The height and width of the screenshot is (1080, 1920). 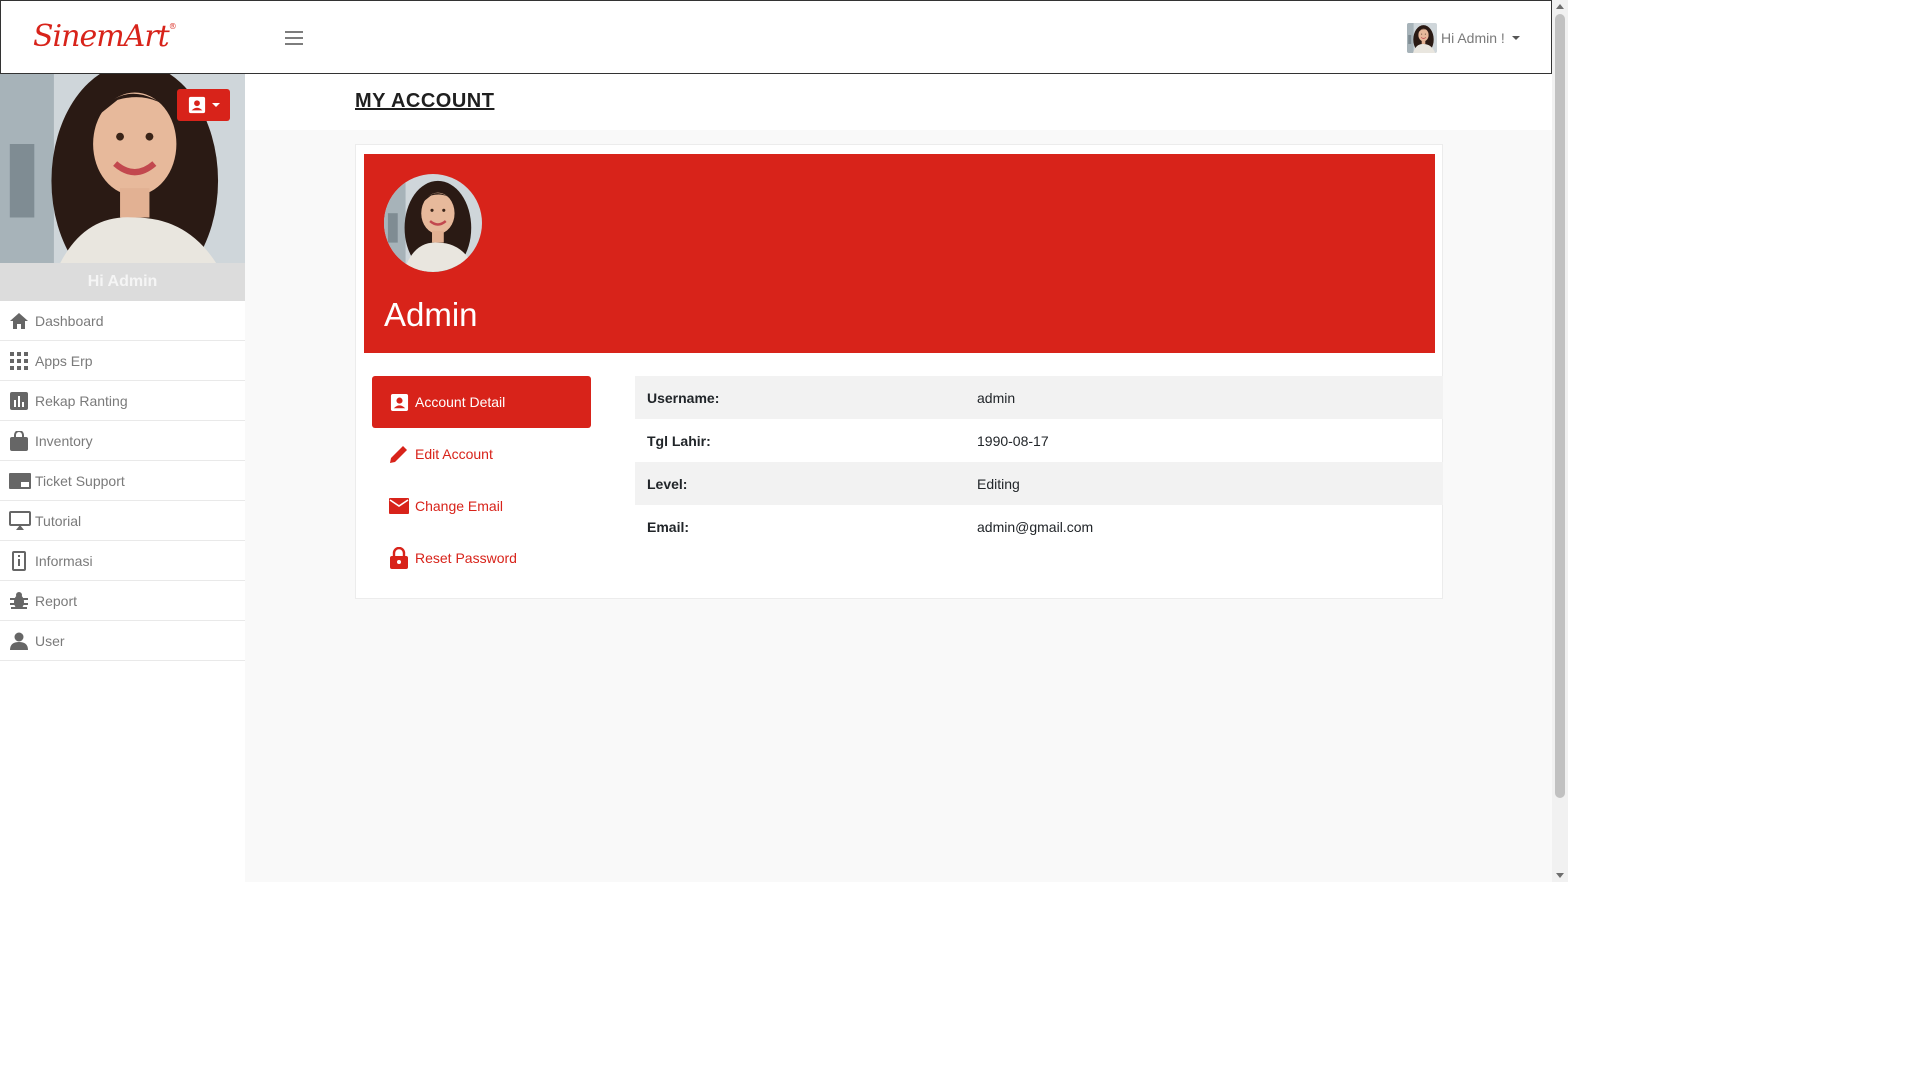 What do you see at coordinates (399, 454) in the screenshot?
I see `pencil-icon` at bounding box center [399, 454].